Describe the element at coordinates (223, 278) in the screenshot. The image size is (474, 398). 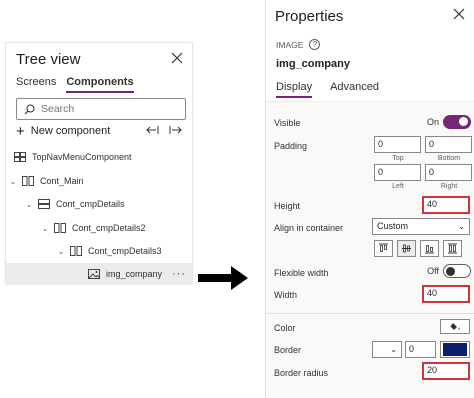
I see `pointer-arrow-icon` at that location.